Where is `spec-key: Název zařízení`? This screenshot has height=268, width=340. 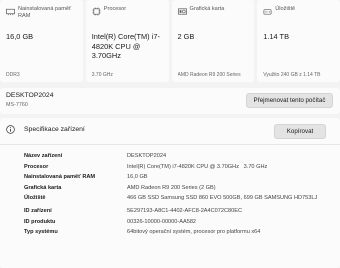 spec-key: Název zařízení is located at coordinates (43, 156).